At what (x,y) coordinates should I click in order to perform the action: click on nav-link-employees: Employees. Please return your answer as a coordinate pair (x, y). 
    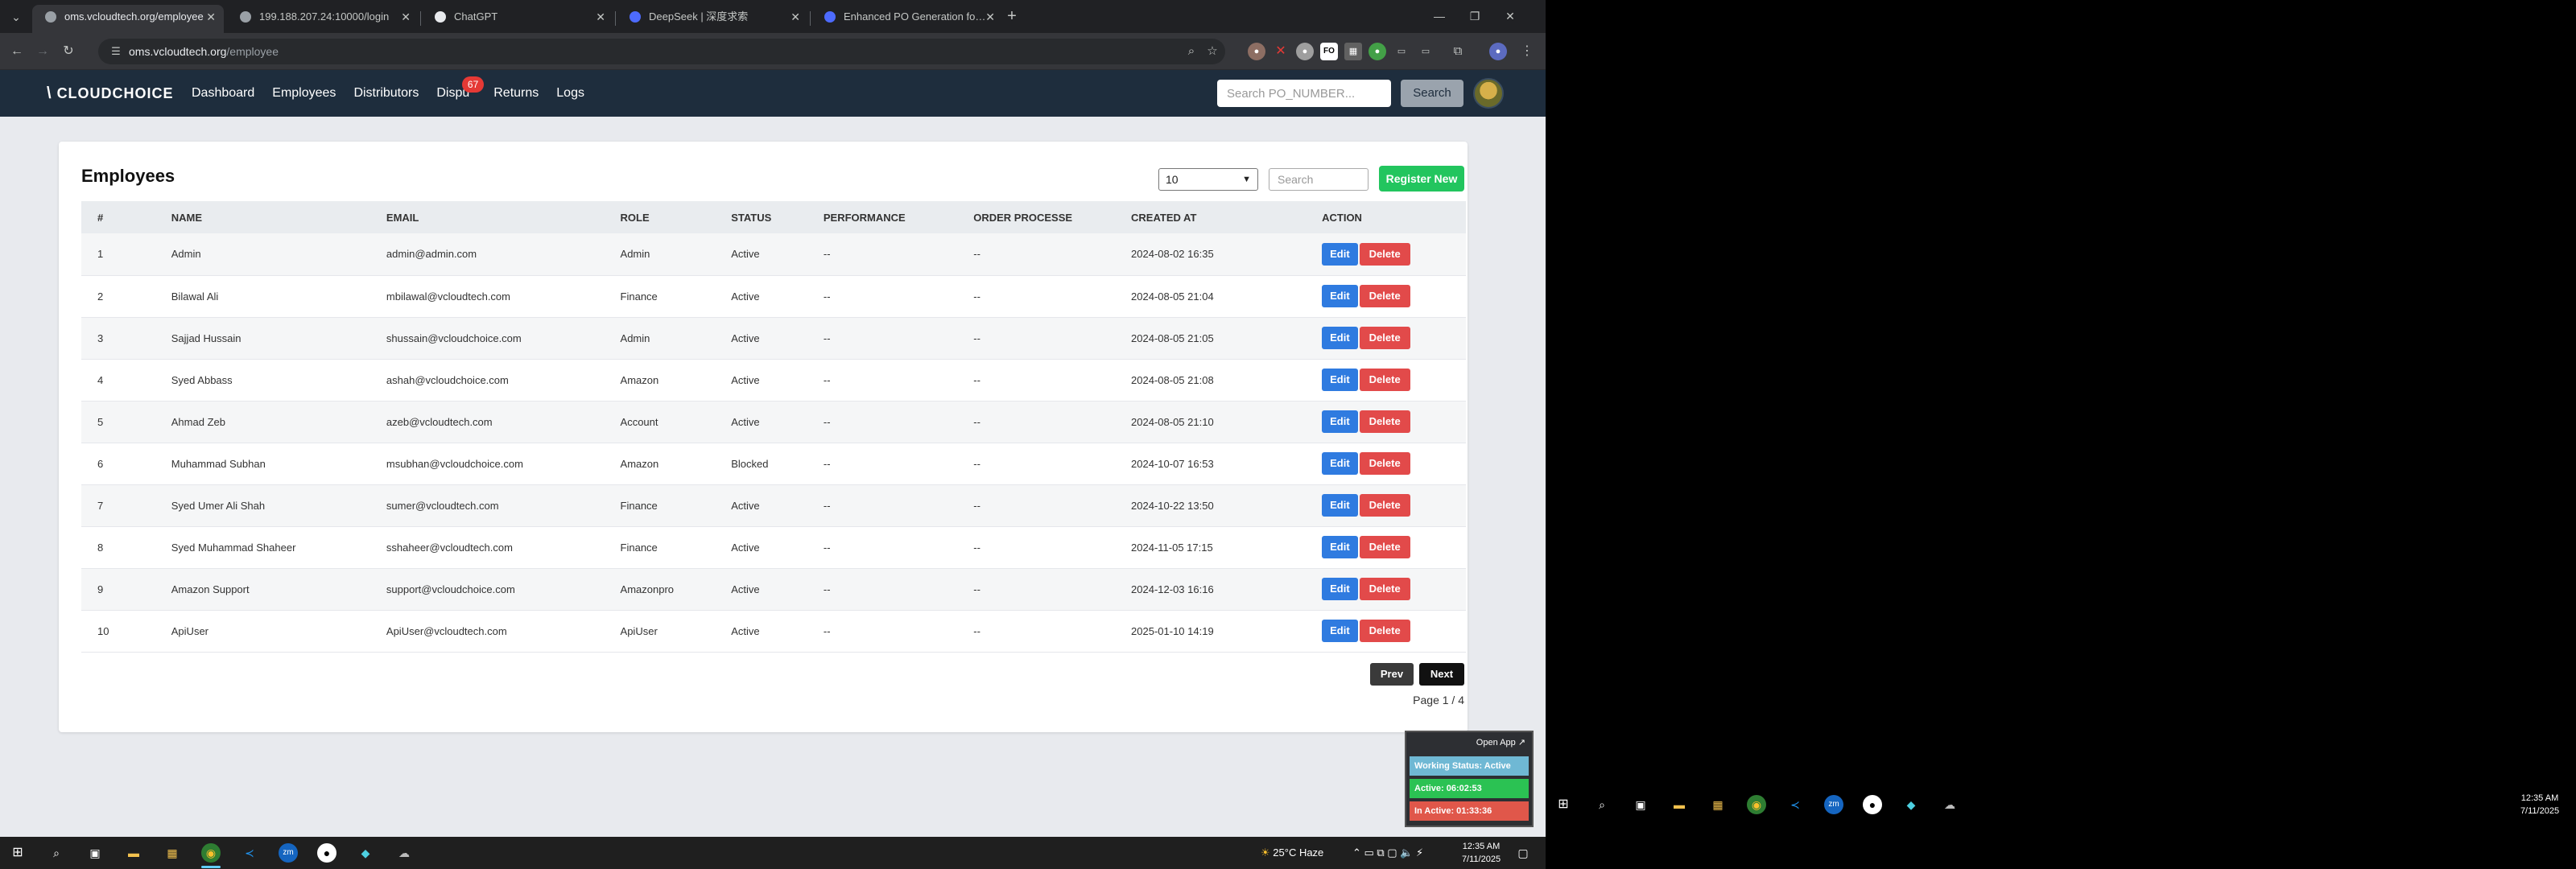
    Looking at the image, I should click on (304, 93).